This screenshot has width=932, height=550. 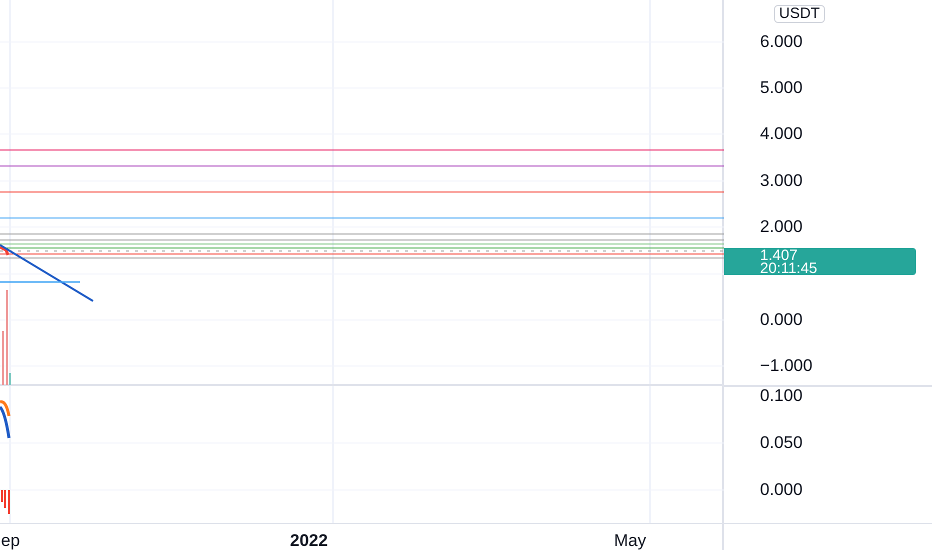 What do you see at coordinates (781, 320) in the screenshot?
I see `price-axis-label: 0.000` at bounding box center [781, 320].